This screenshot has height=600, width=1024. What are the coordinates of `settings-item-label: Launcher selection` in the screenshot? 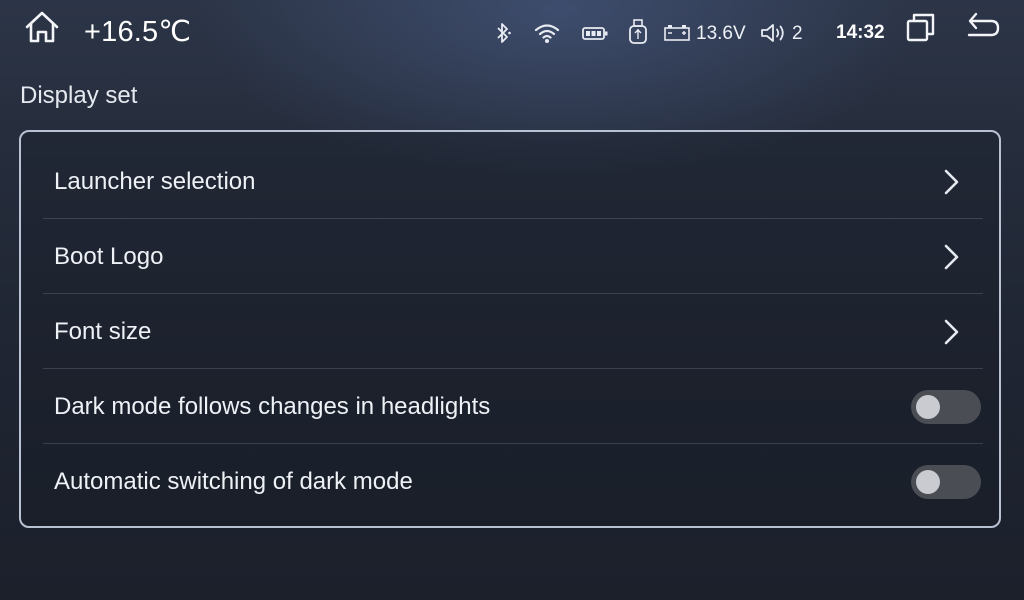 It's located at (155, 181).